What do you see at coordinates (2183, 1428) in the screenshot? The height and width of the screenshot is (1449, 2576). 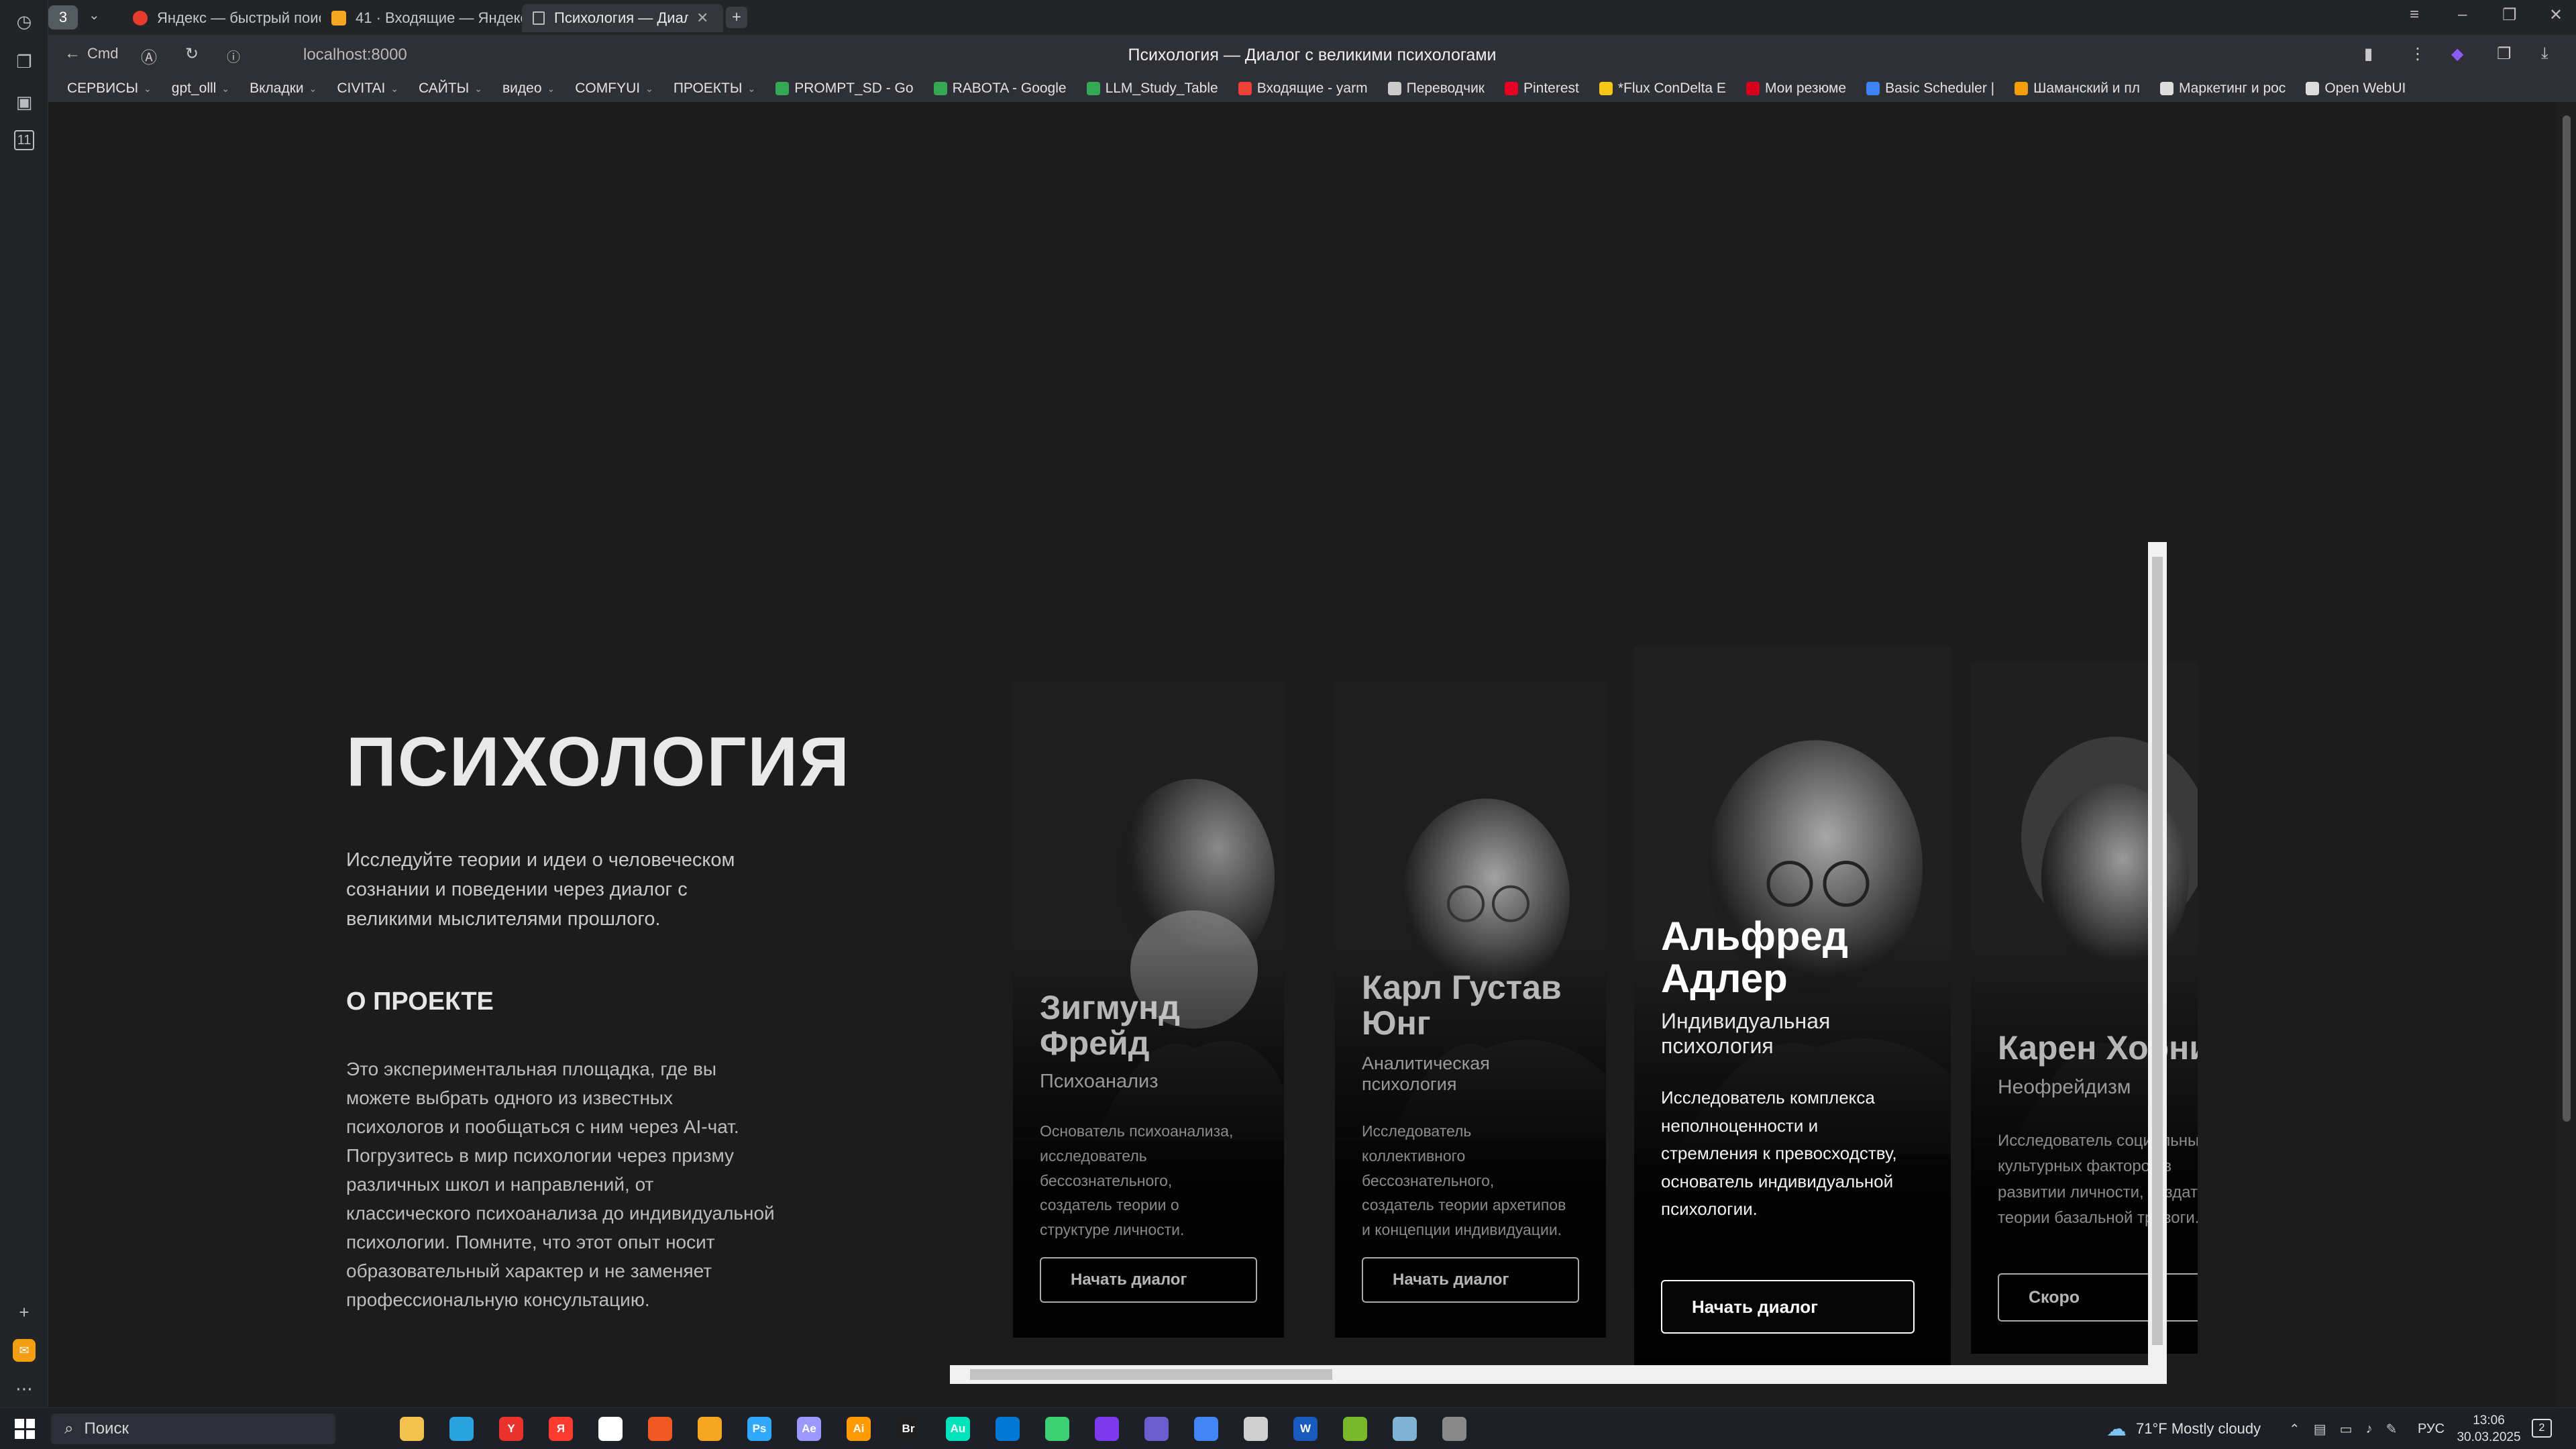 I see `weather-widget: ☁ 71°F Mostly cloudy` at bounding box center [2183, 1428].